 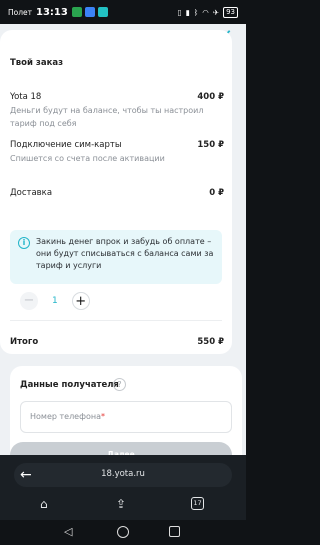 What do you see at coordinates (230, 12) in the screenshot?
I see `battery-icon: 93` at bounding box center [230, 12].